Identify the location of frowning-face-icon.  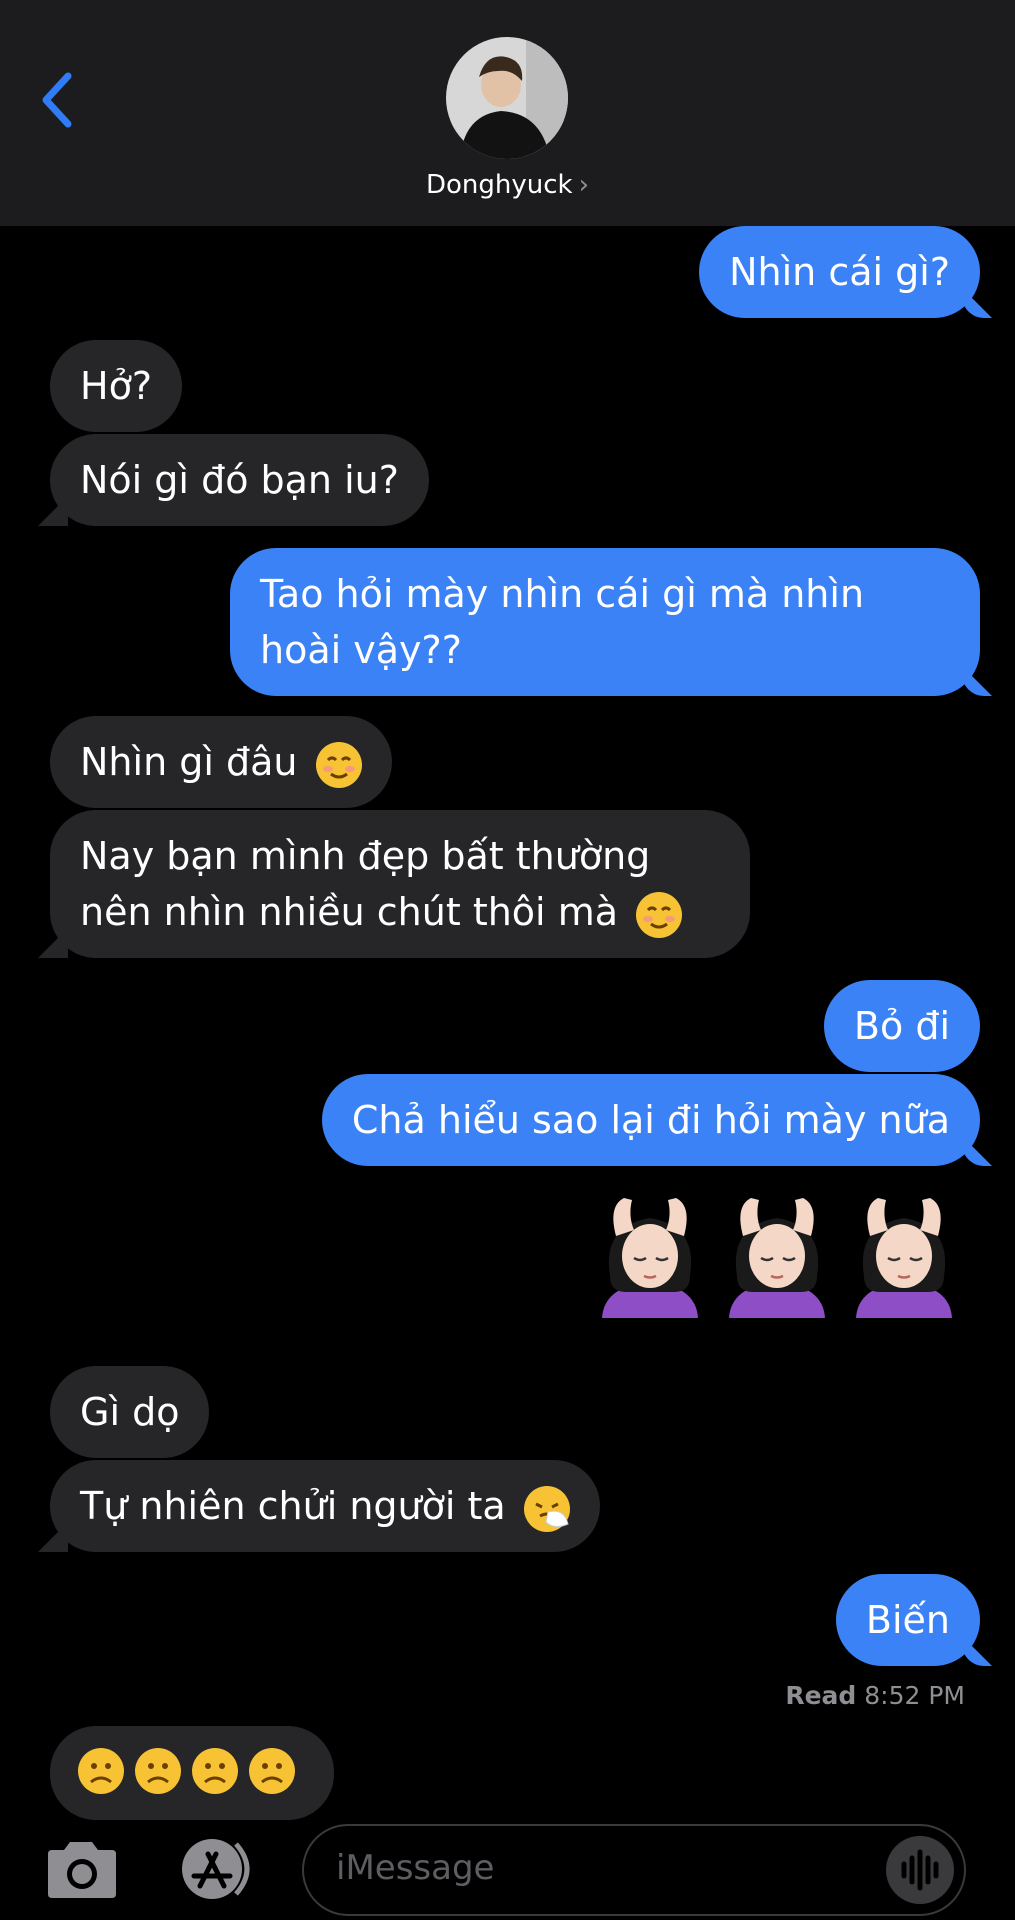
(186, 1771).